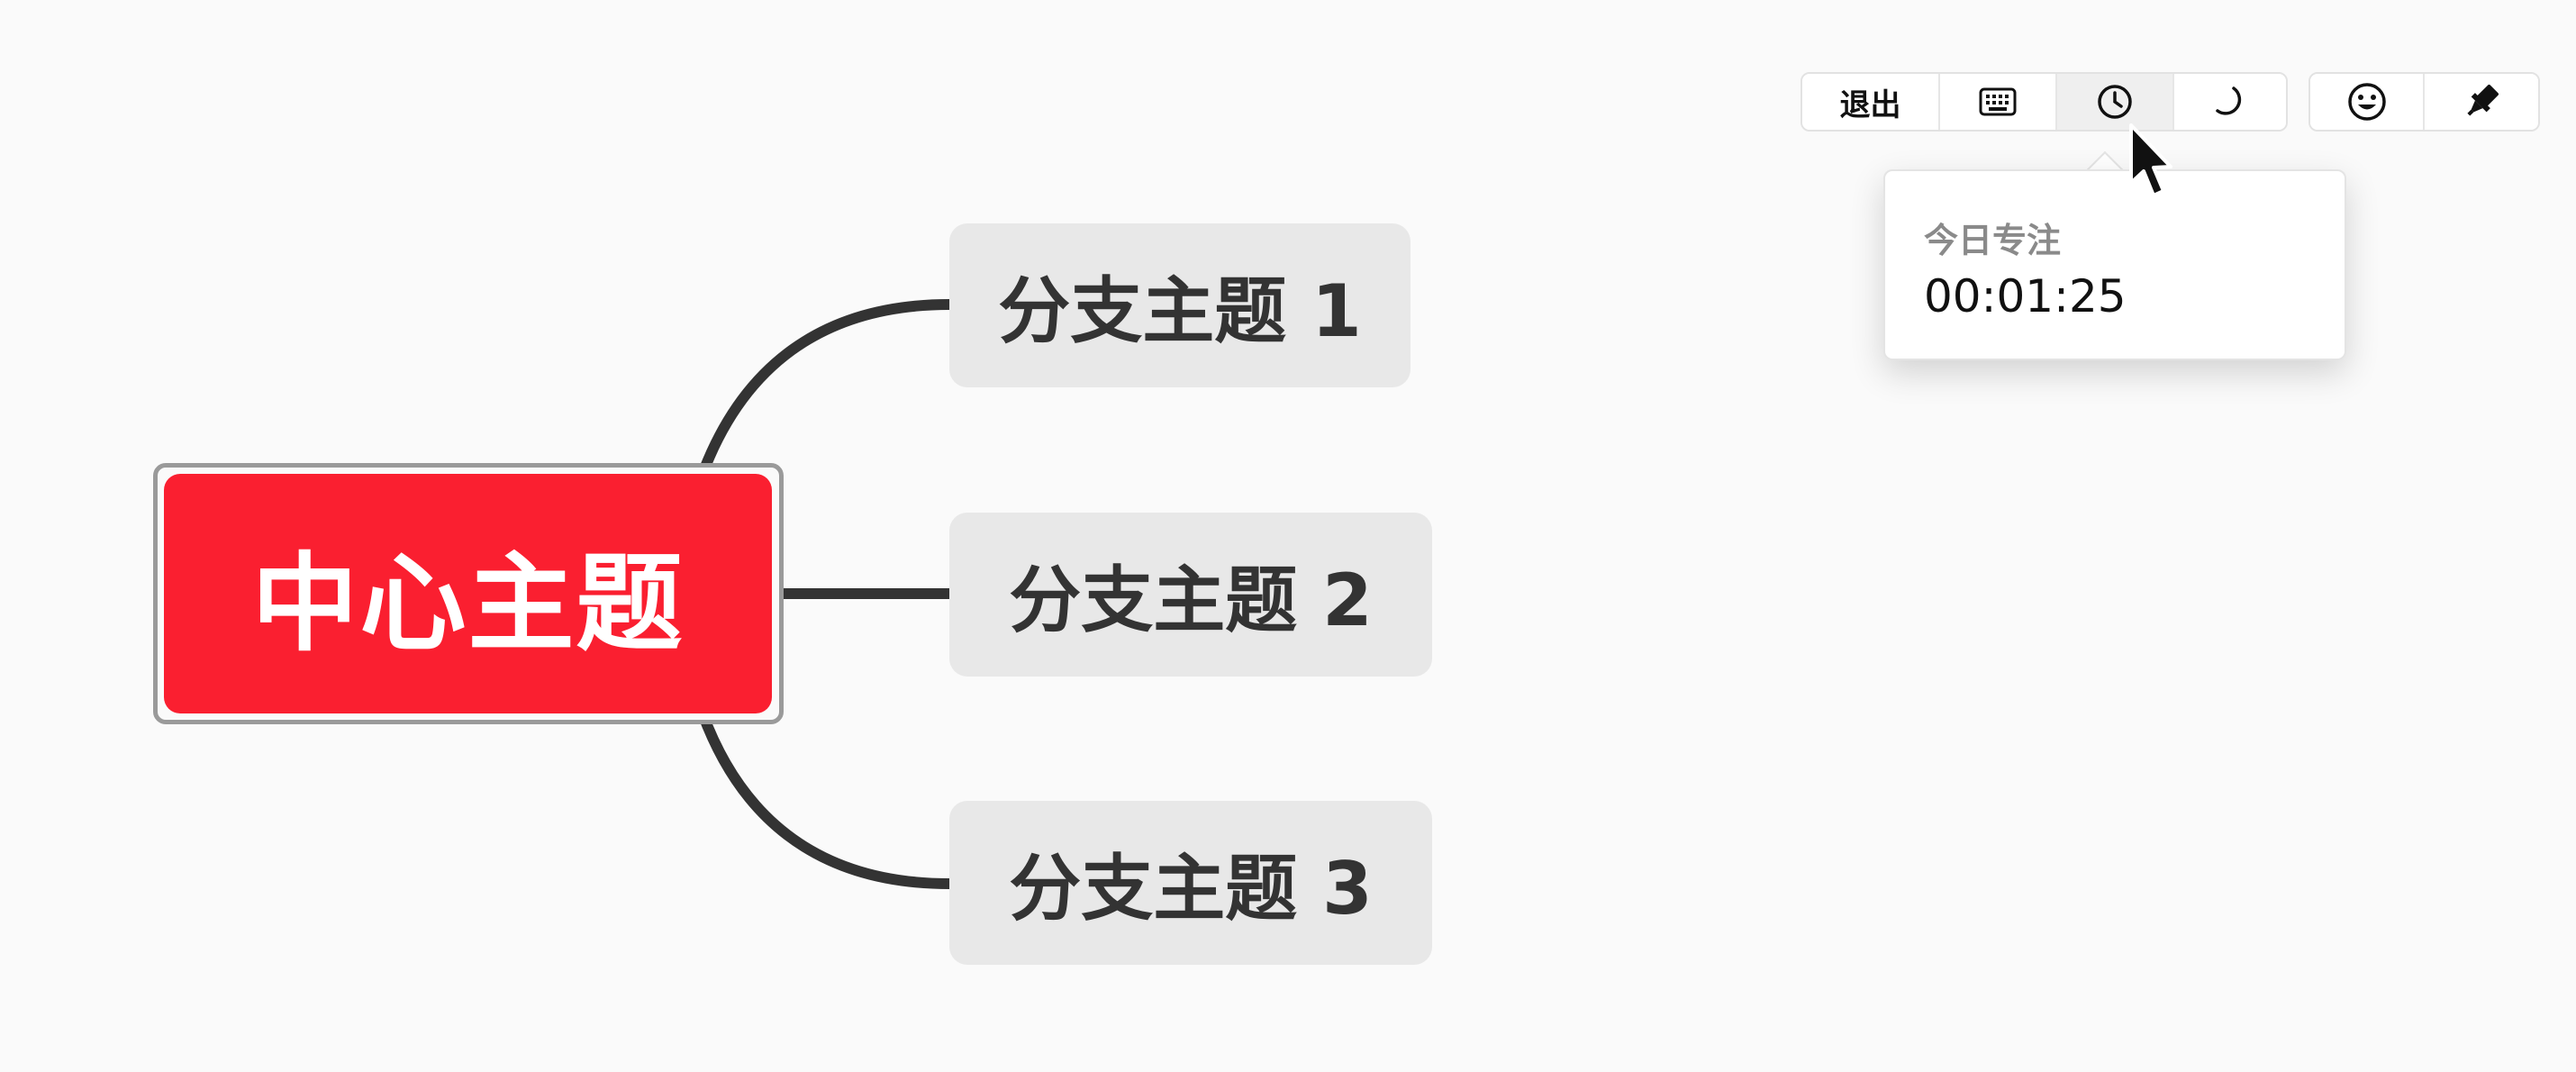  I want to click on central-topic: 中心主题, so click(468, 593).